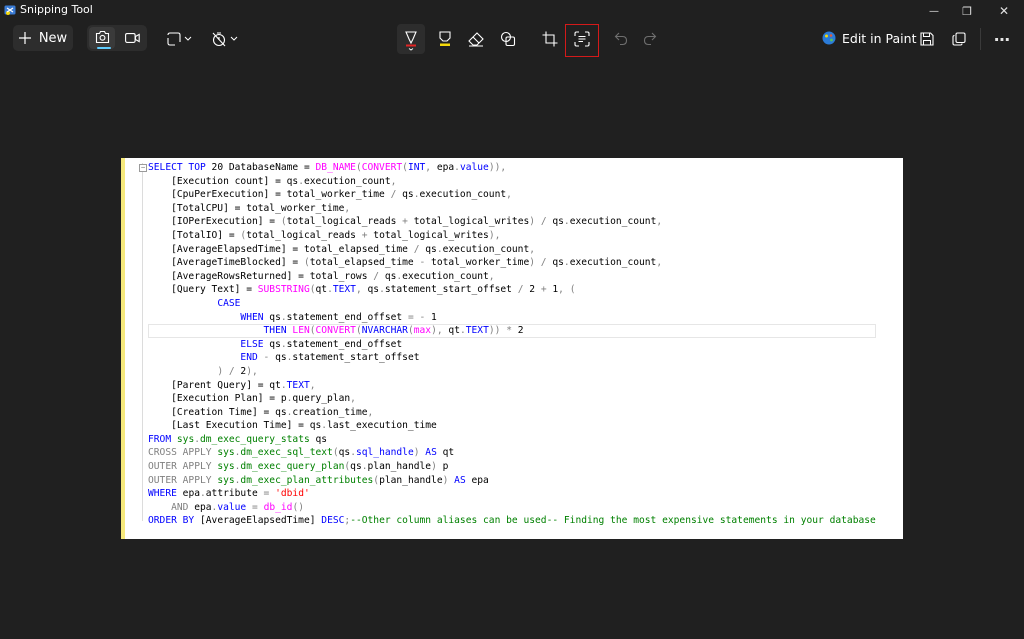  I want to click on code-token: ELSE, so click(252, 344).